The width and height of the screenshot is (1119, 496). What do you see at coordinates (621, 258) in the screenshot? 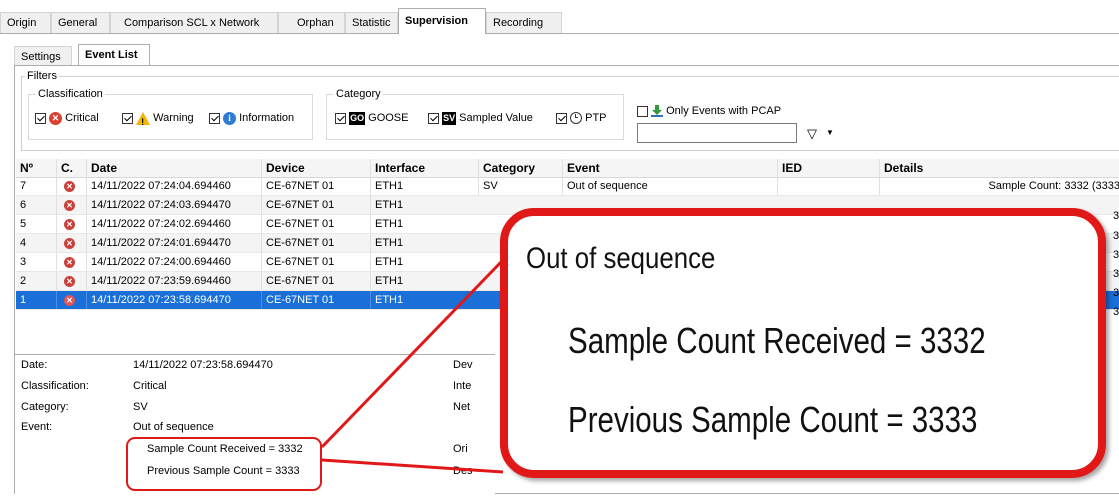
I see `callout-title: Out of sequence` at bounding box center [621, 258].